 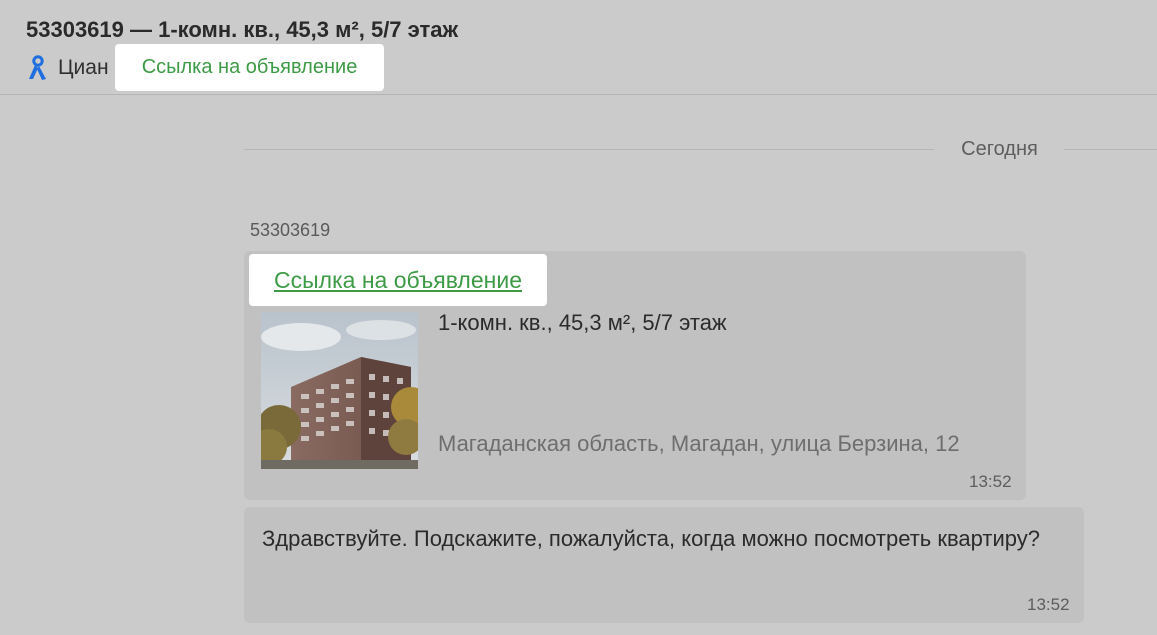 What do you see at coordinates (398, 280) in the screenshot?
I see `listing-card-link: Ссылка на объявление` at bounding box center [398, 280].